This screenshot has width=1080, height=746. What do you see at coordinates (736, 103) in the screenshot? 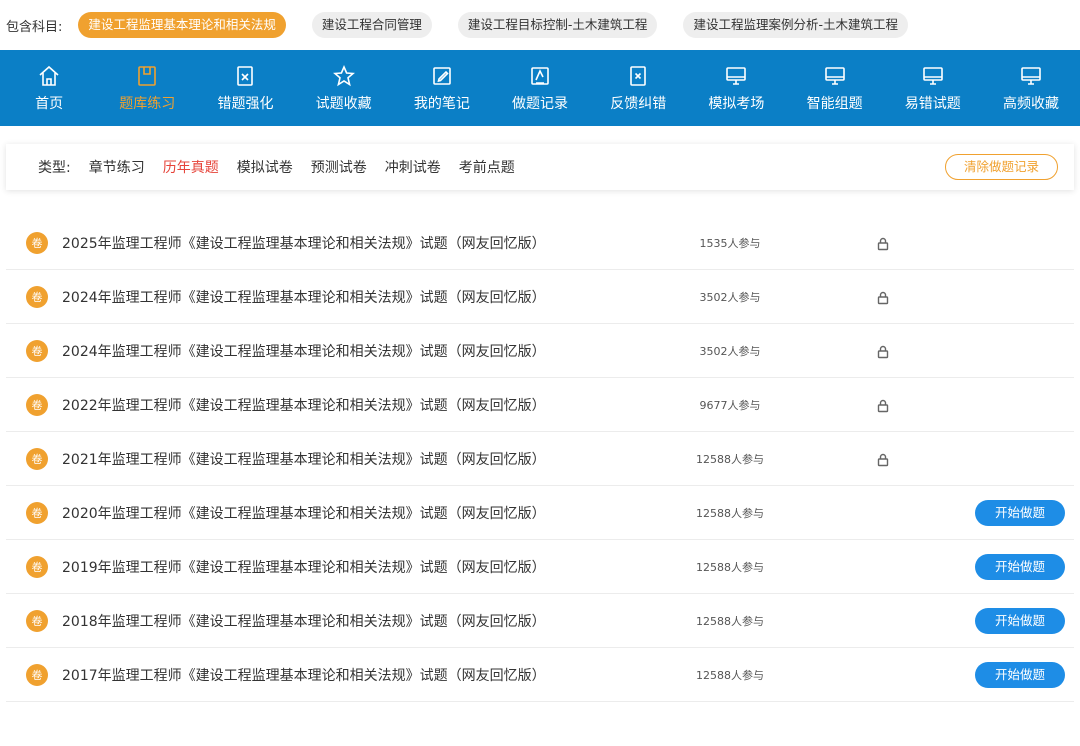
I see `nav-item-label: 模拟考场` at bounding box center [736, 103].